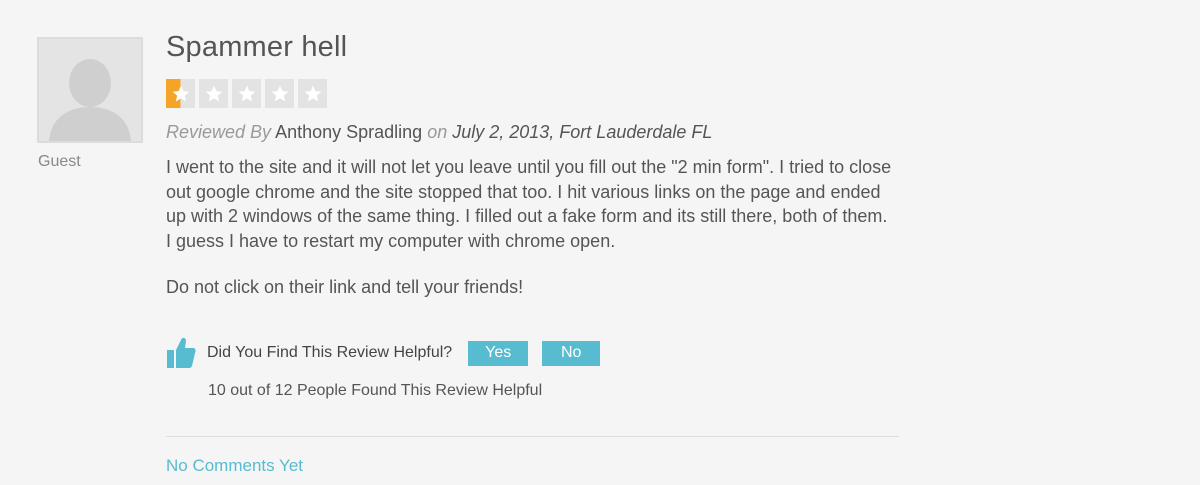 This screenshot has height=485, width=1200. What do you see at coordinates (234, 466) in the screenshot?
I see `comments-link: No Comments Yet` at bounding box center [234, 466].